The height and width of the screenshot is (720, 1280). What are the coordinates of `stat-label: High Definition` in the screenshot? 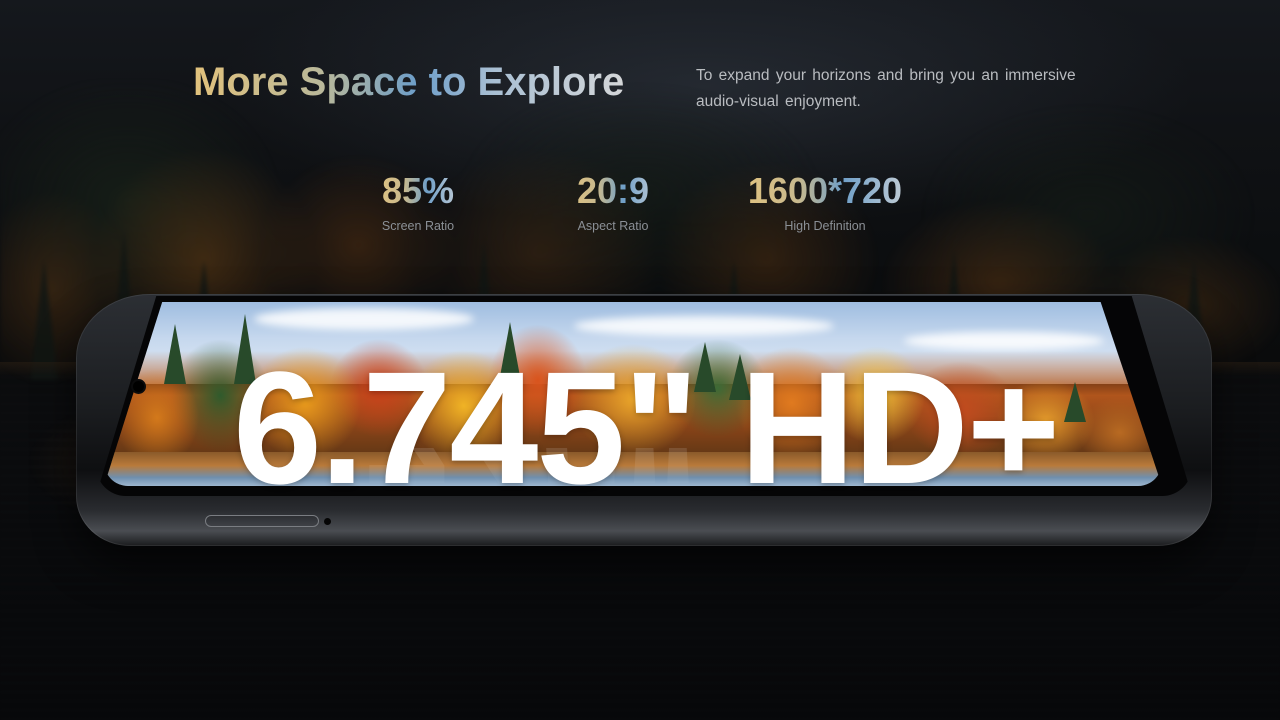 It's located at (825, 226).